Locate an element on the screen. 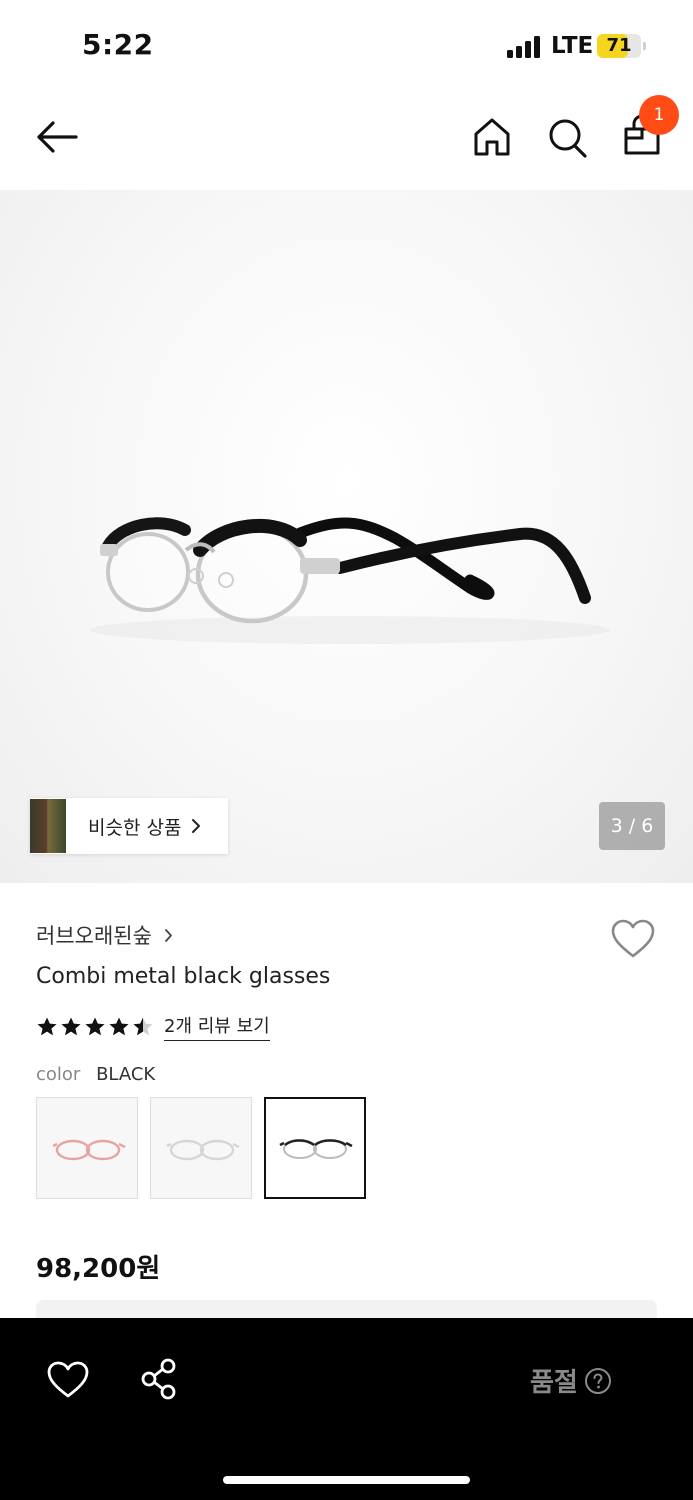  glasses-image is located at coordinates (350, 580).